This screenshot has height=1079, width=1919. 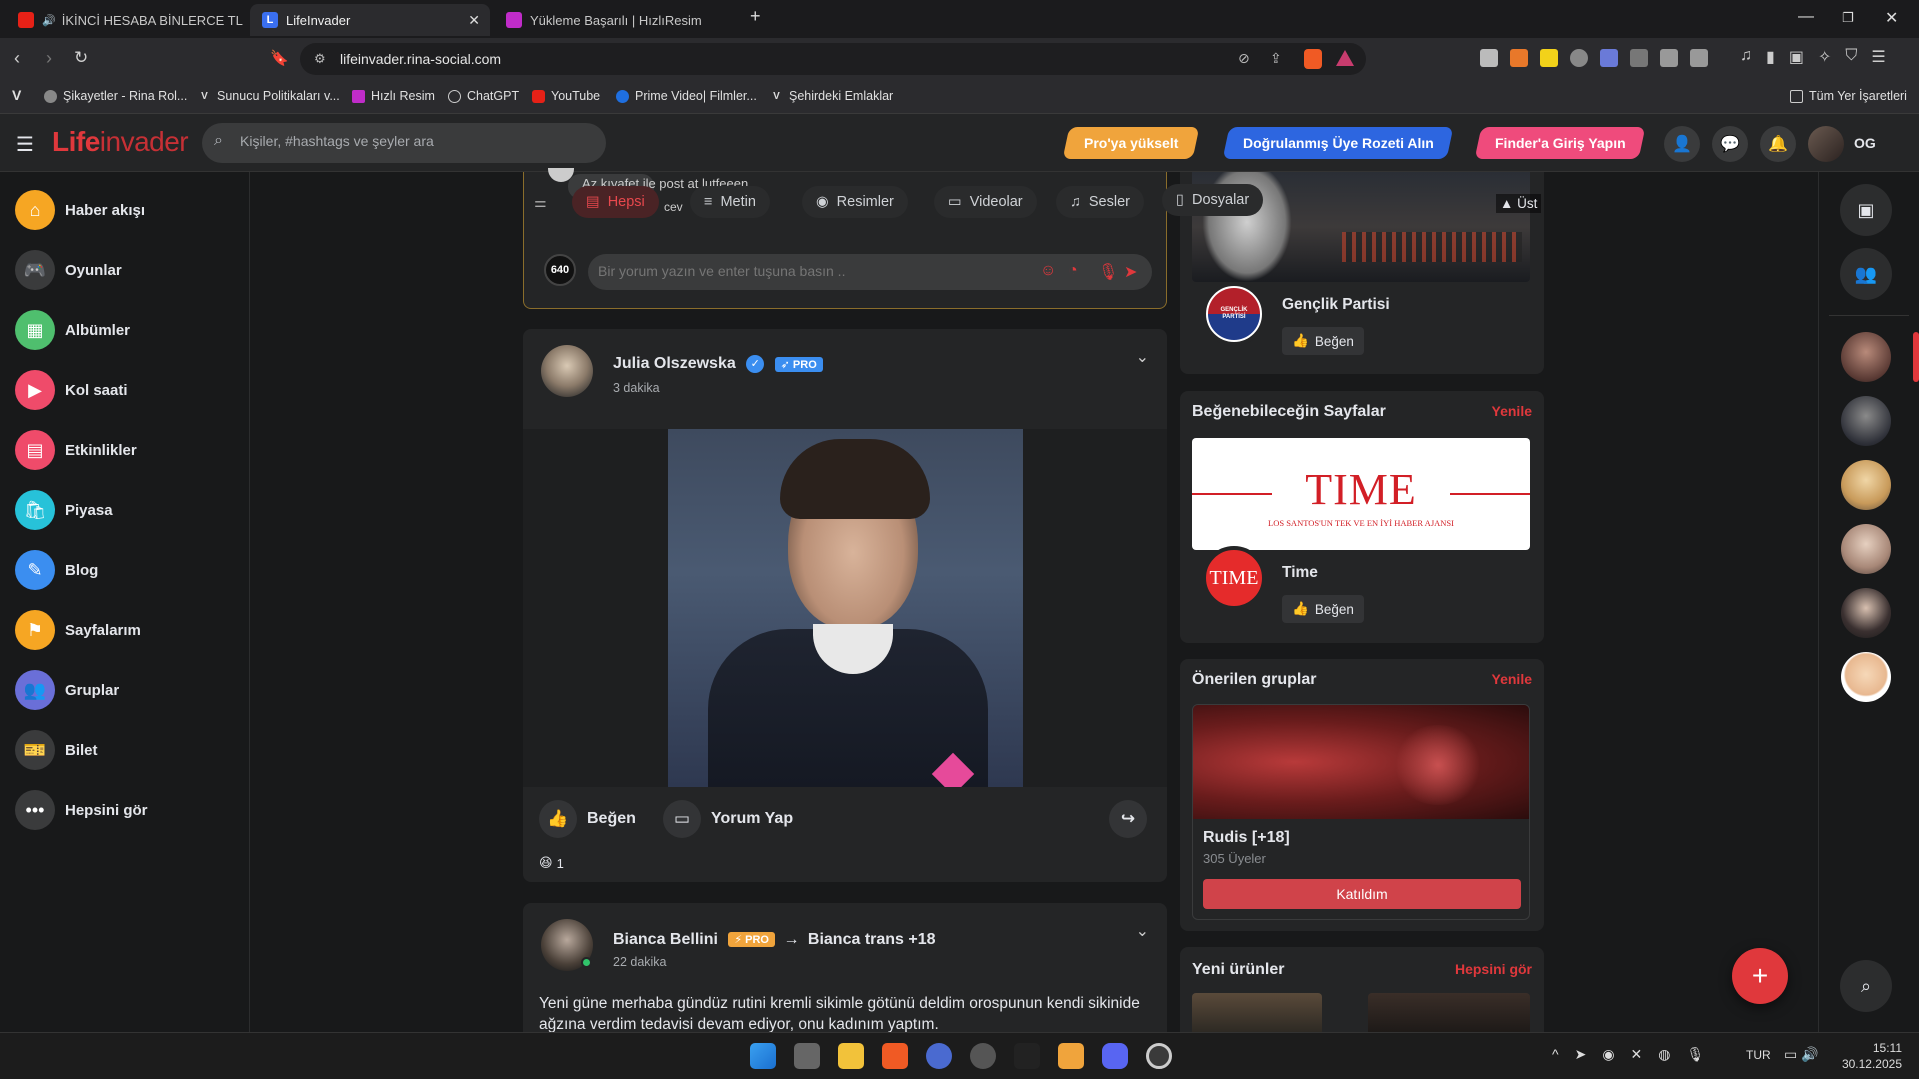 I want to click on time-logo: TIME, so click(x=1234, y=578).